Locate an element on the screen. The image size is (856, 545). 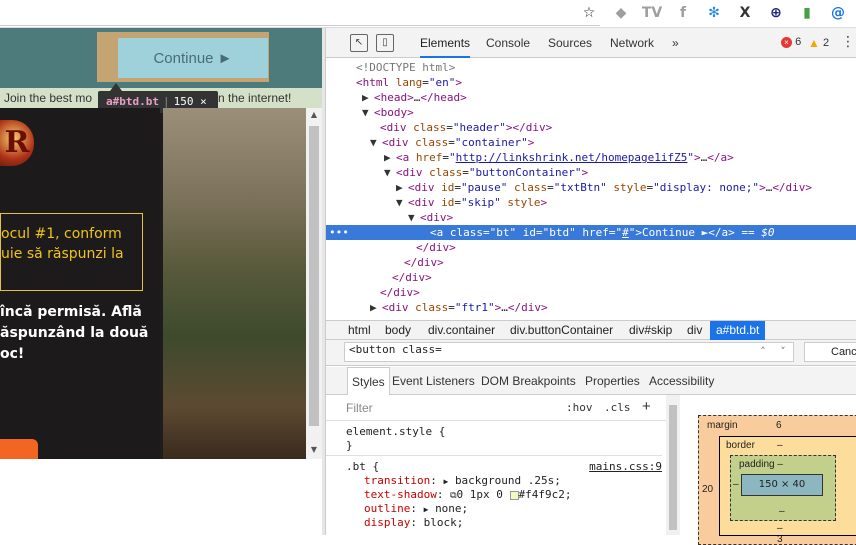
search-cancel-button: Cancel is located at coordinates (830, 352).